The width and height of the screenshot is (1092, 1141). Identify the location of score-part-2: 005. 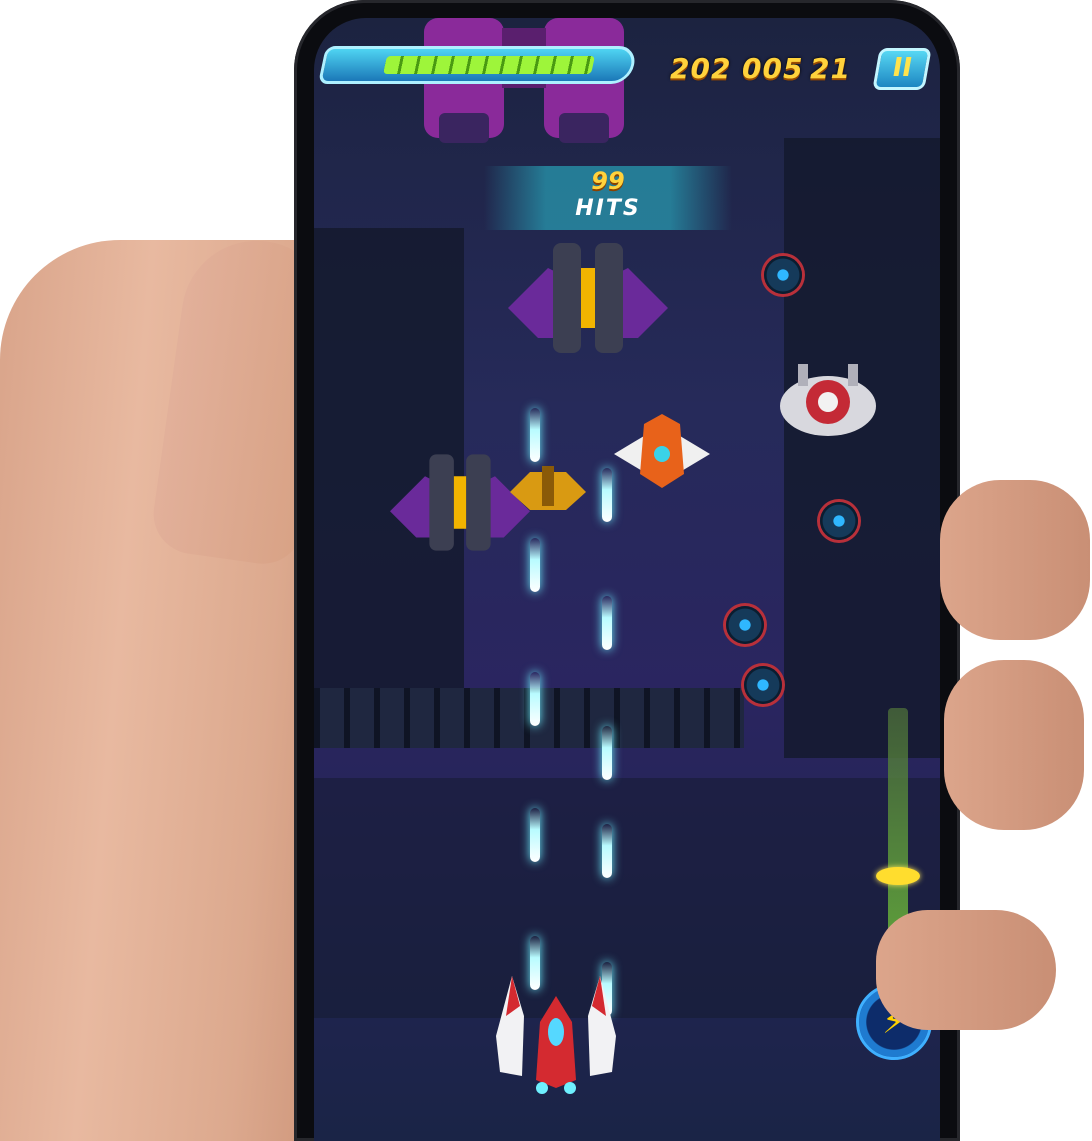
(773, 68).